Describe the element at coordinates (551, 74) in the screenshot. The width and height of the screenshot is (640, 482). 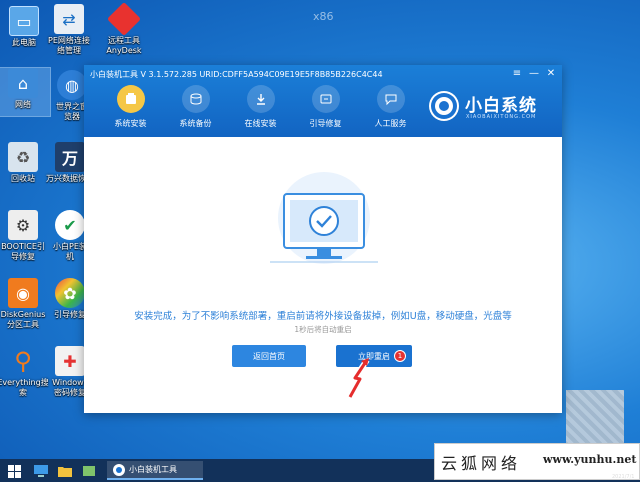
I see `close-button: ✕` at that location.